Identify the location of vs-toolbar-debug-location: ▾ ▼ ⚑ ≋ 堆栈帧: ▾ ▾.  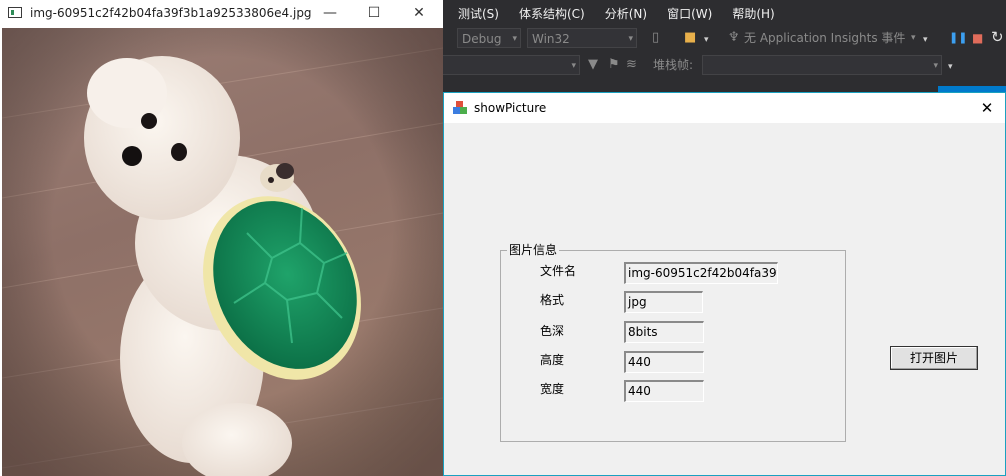
(721, 65).